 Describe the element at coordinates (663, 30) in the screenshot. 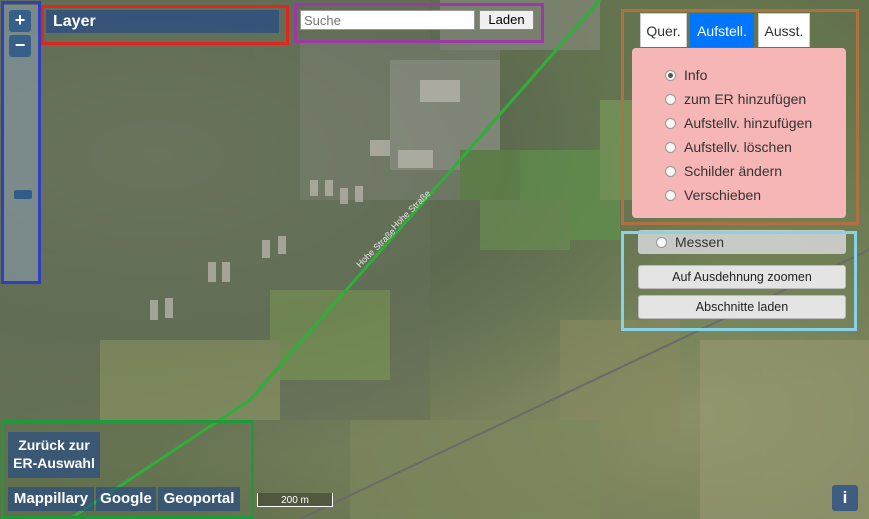

I see `tab-quer: Quer.` at that location.